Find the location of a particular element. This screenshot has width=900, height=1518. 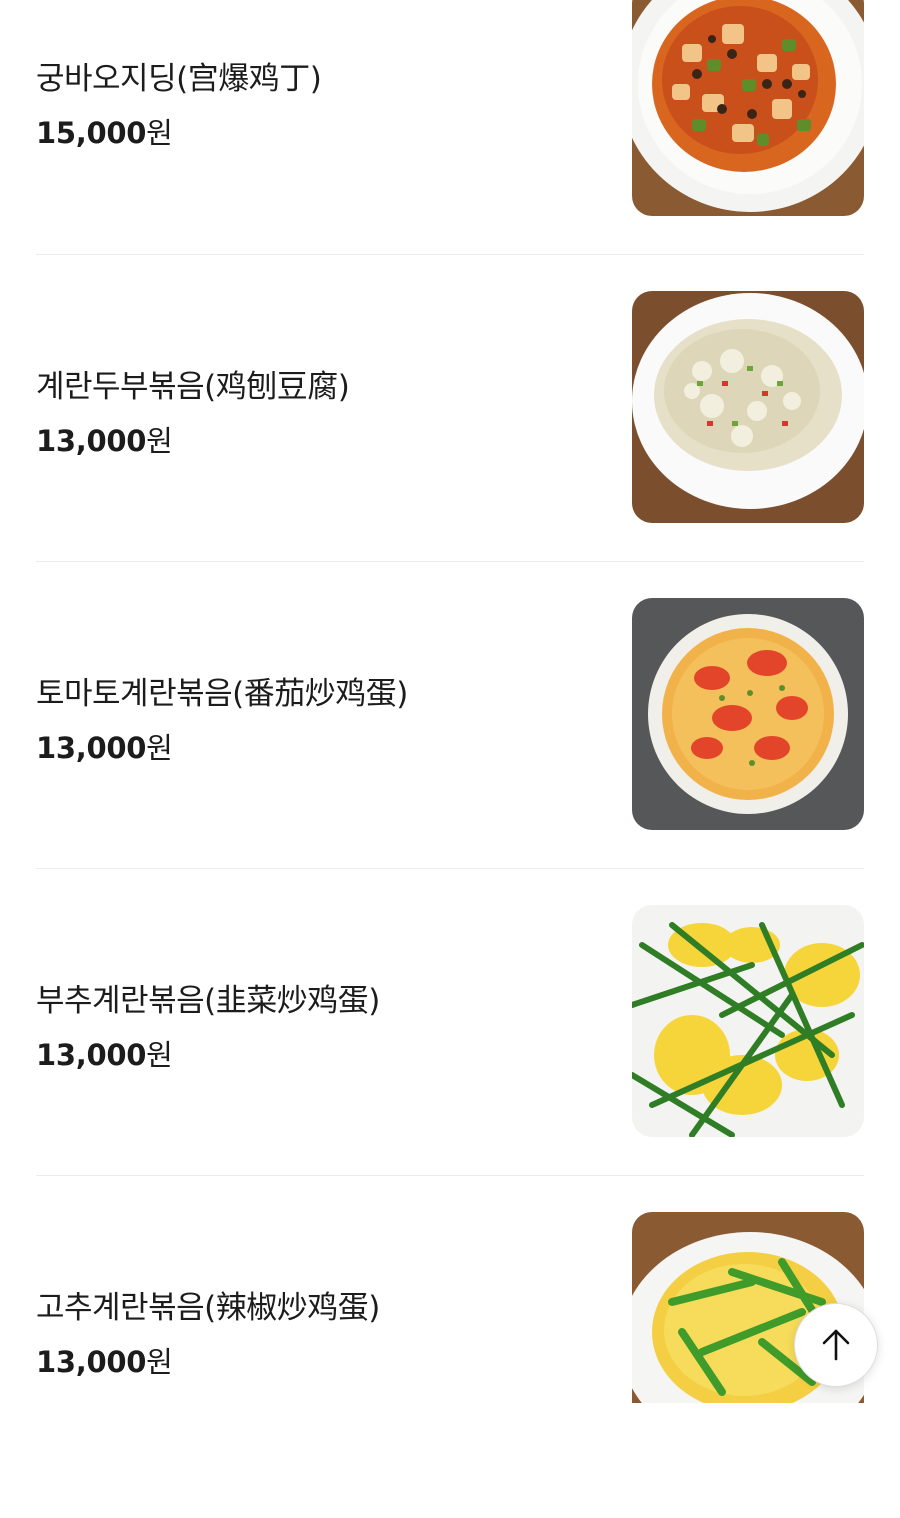

price-amount: 15,000 is located at coordinates (91, 133).